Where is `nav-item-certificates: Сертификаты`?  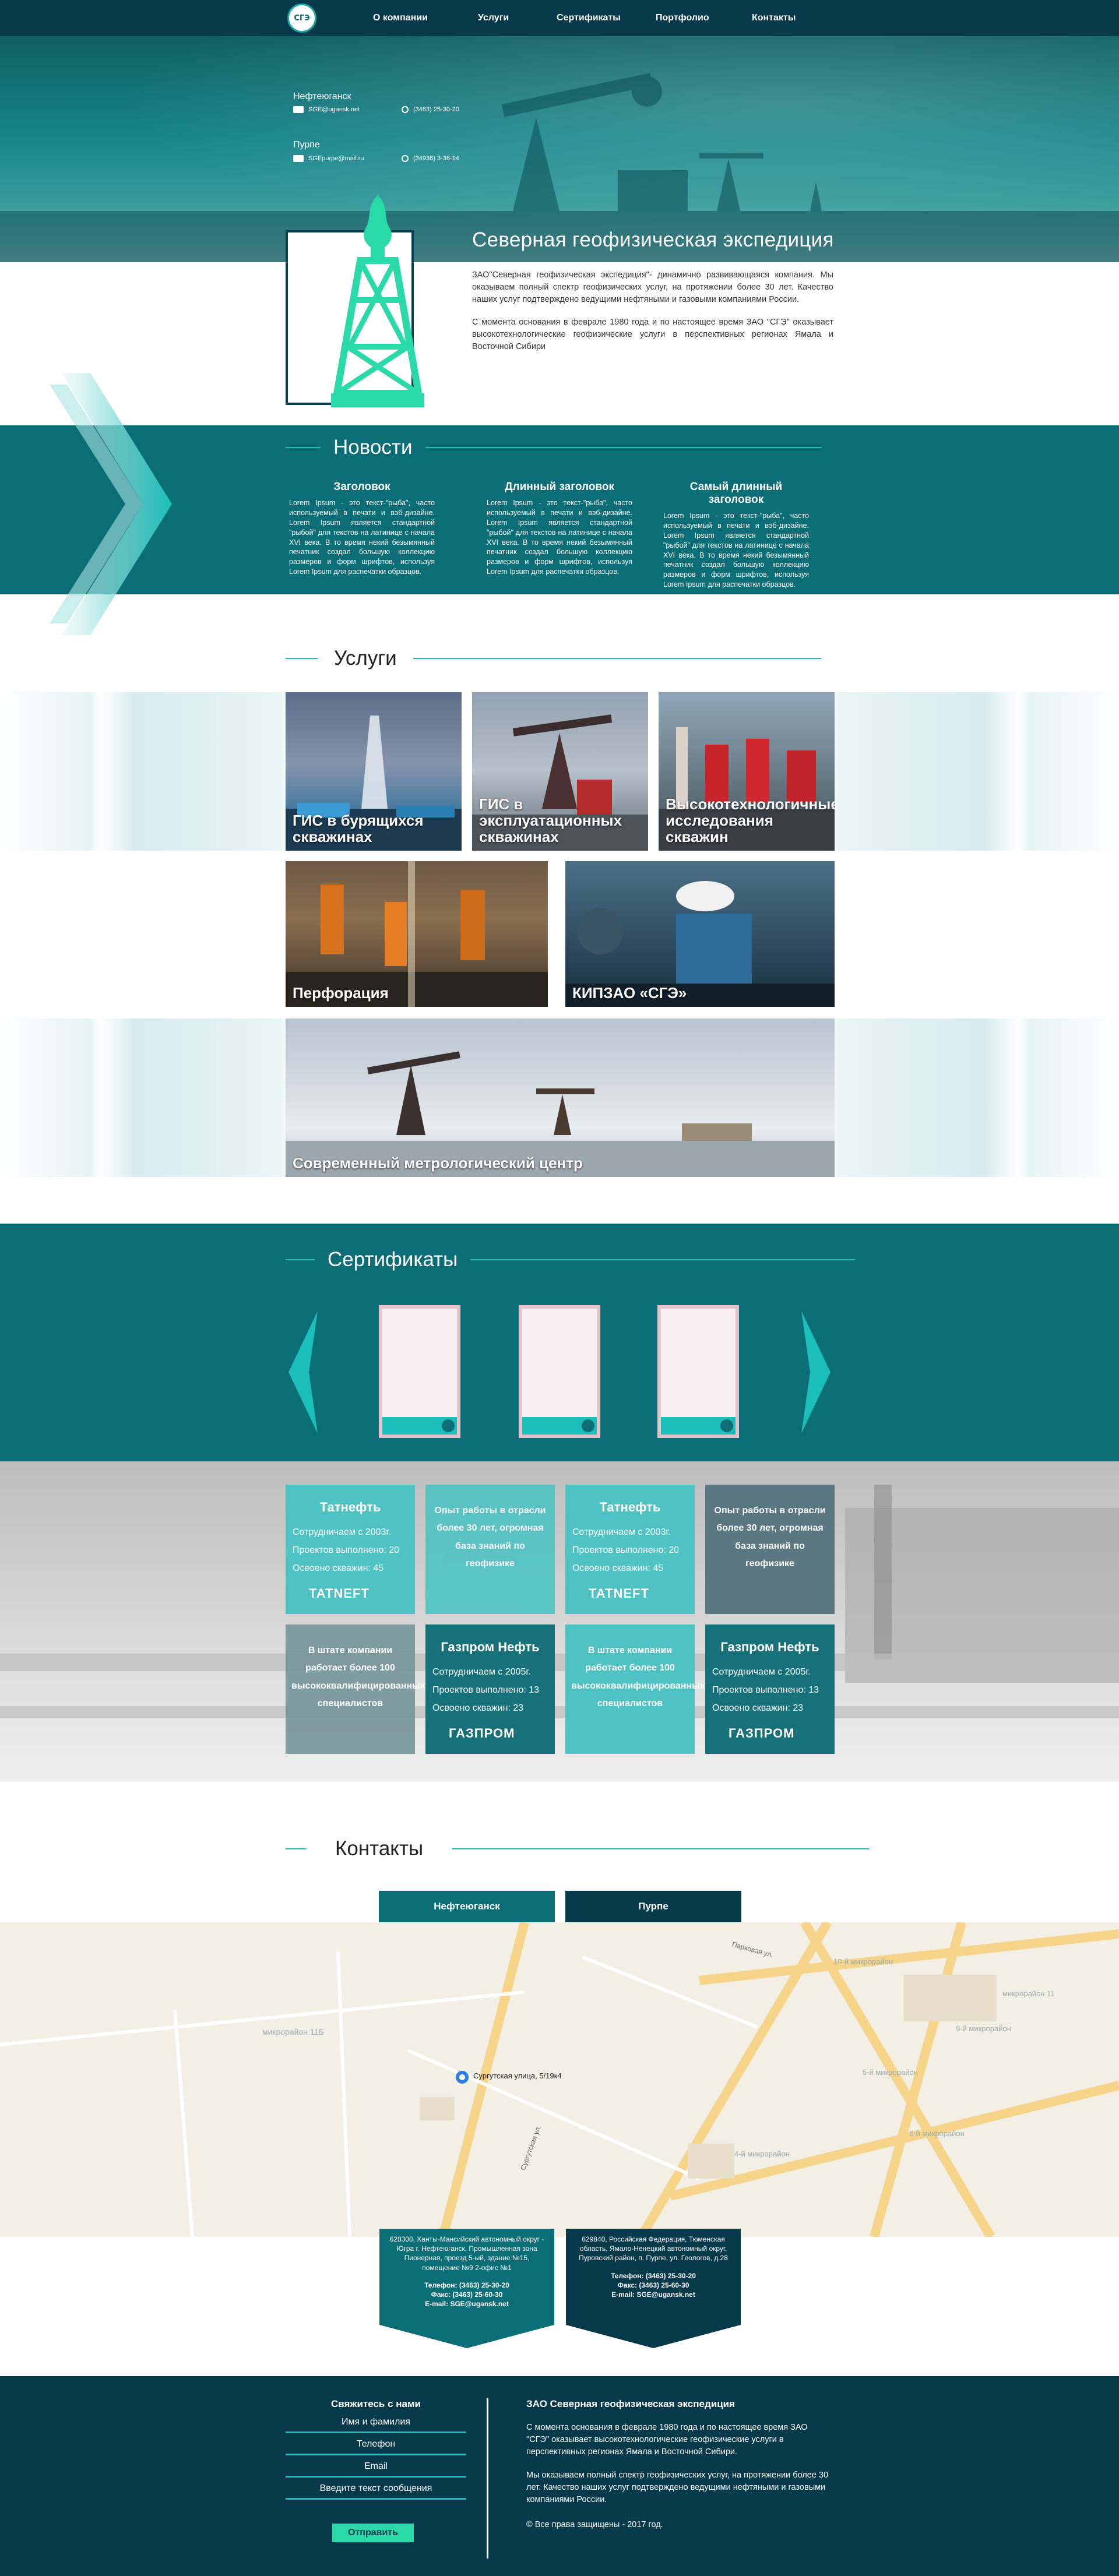
nav-item-certificates: Сертификаты is located at coordinates (606, 18).